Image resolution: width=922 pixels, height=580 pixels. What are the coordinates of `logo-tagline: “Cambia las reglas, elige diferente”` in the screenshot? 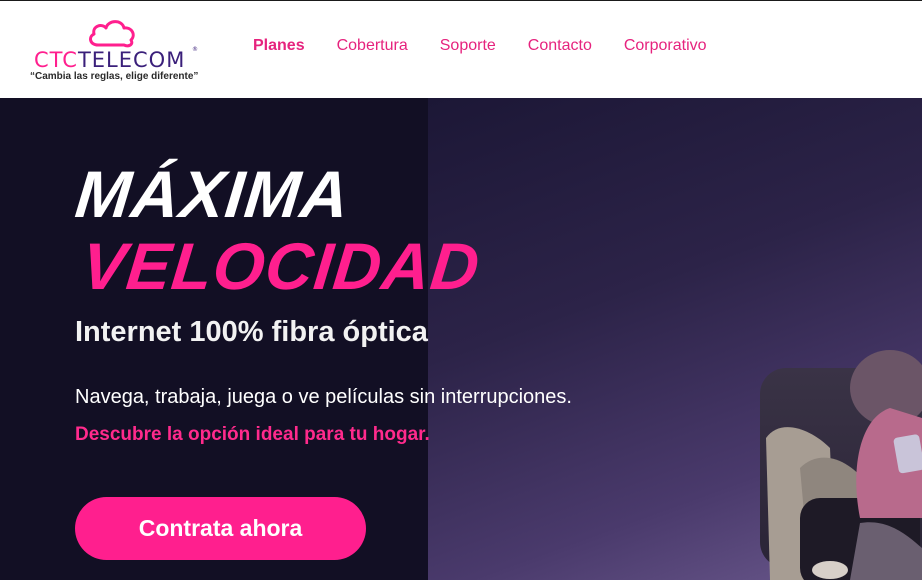 It's located at (114, 76).